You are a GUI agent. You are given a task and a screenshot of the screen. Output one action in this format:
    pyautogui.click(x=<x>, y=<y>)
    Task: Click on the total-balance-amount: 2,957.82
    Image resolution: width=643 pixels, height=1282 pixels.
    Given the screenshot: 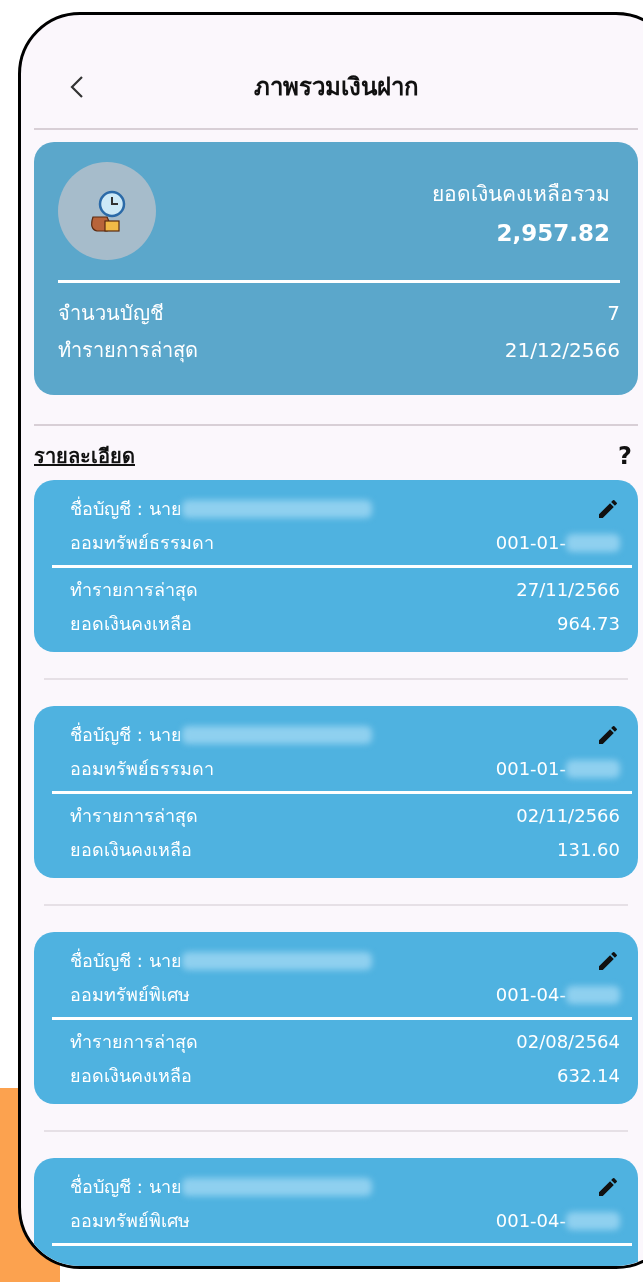 What is the action you would take?
    pyautogui.click(x=552, y=232)
    